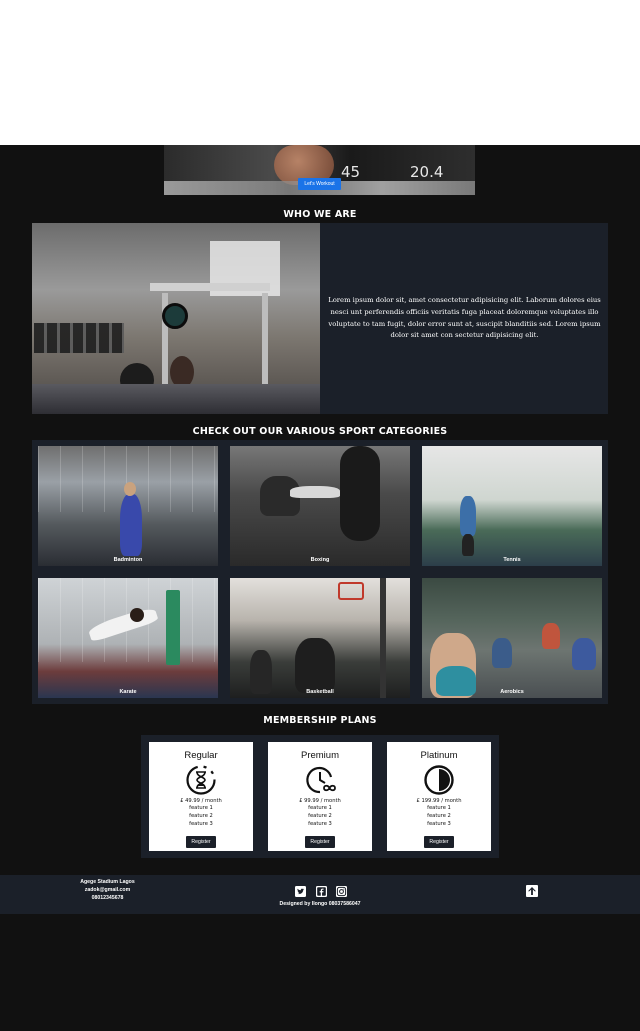 This screenshot has width=640, height=1031. I want to click on membership-plans-title: MEMBERSHIP PLANS, so click(320, 720).